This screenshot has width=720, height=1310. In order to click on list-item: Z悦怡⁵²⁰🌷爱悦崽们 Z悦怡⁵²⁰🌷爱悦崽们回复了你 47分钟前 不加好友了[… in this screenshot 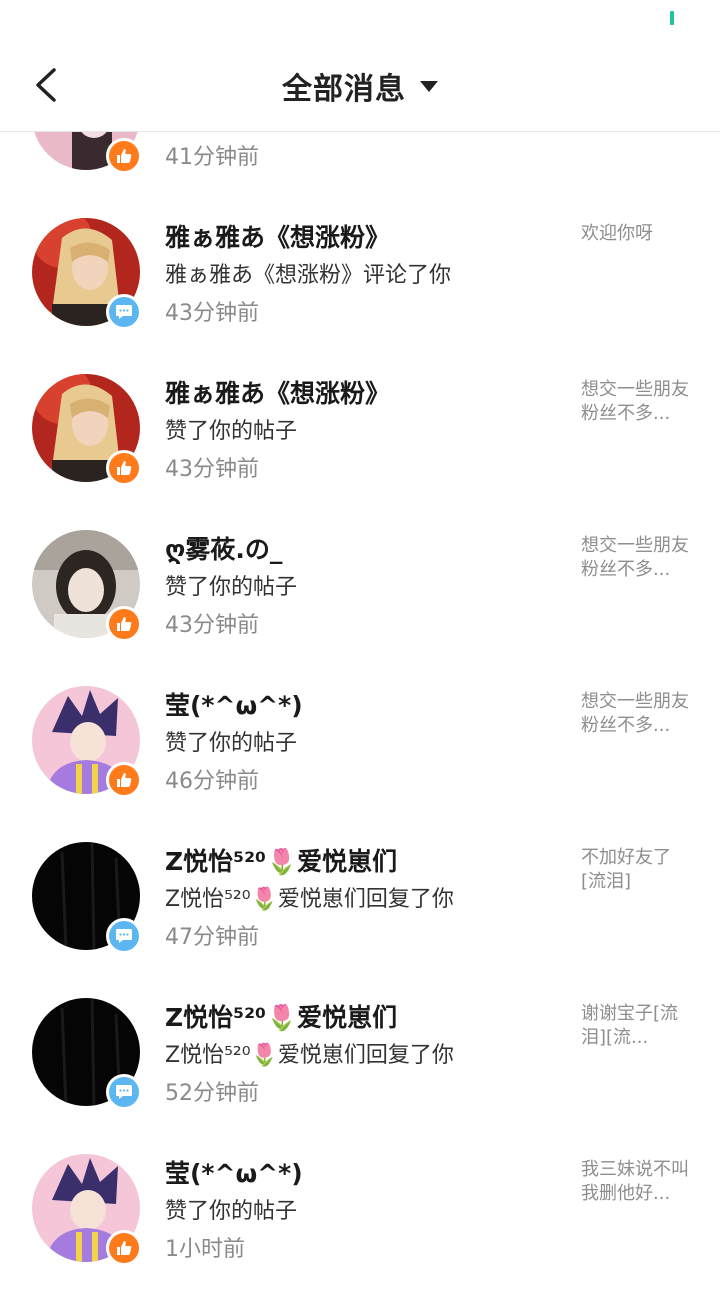, I will do `click(360, 920)`.